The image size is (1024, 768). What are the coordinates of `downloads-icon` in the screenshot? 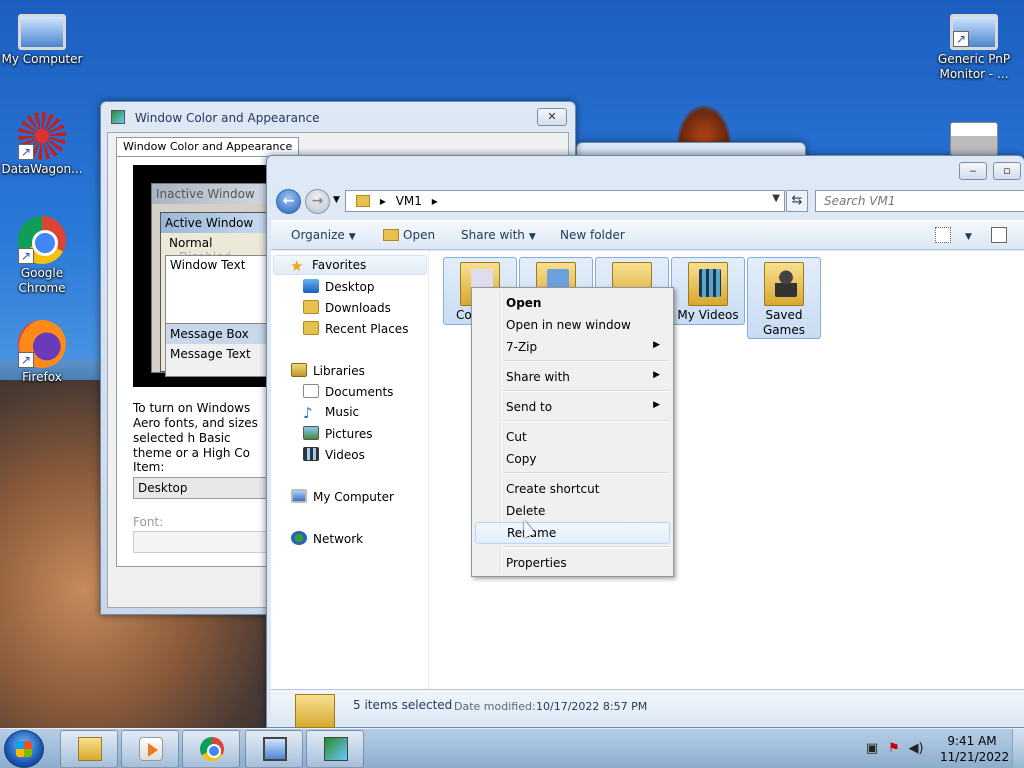 It's located at (311, 307).